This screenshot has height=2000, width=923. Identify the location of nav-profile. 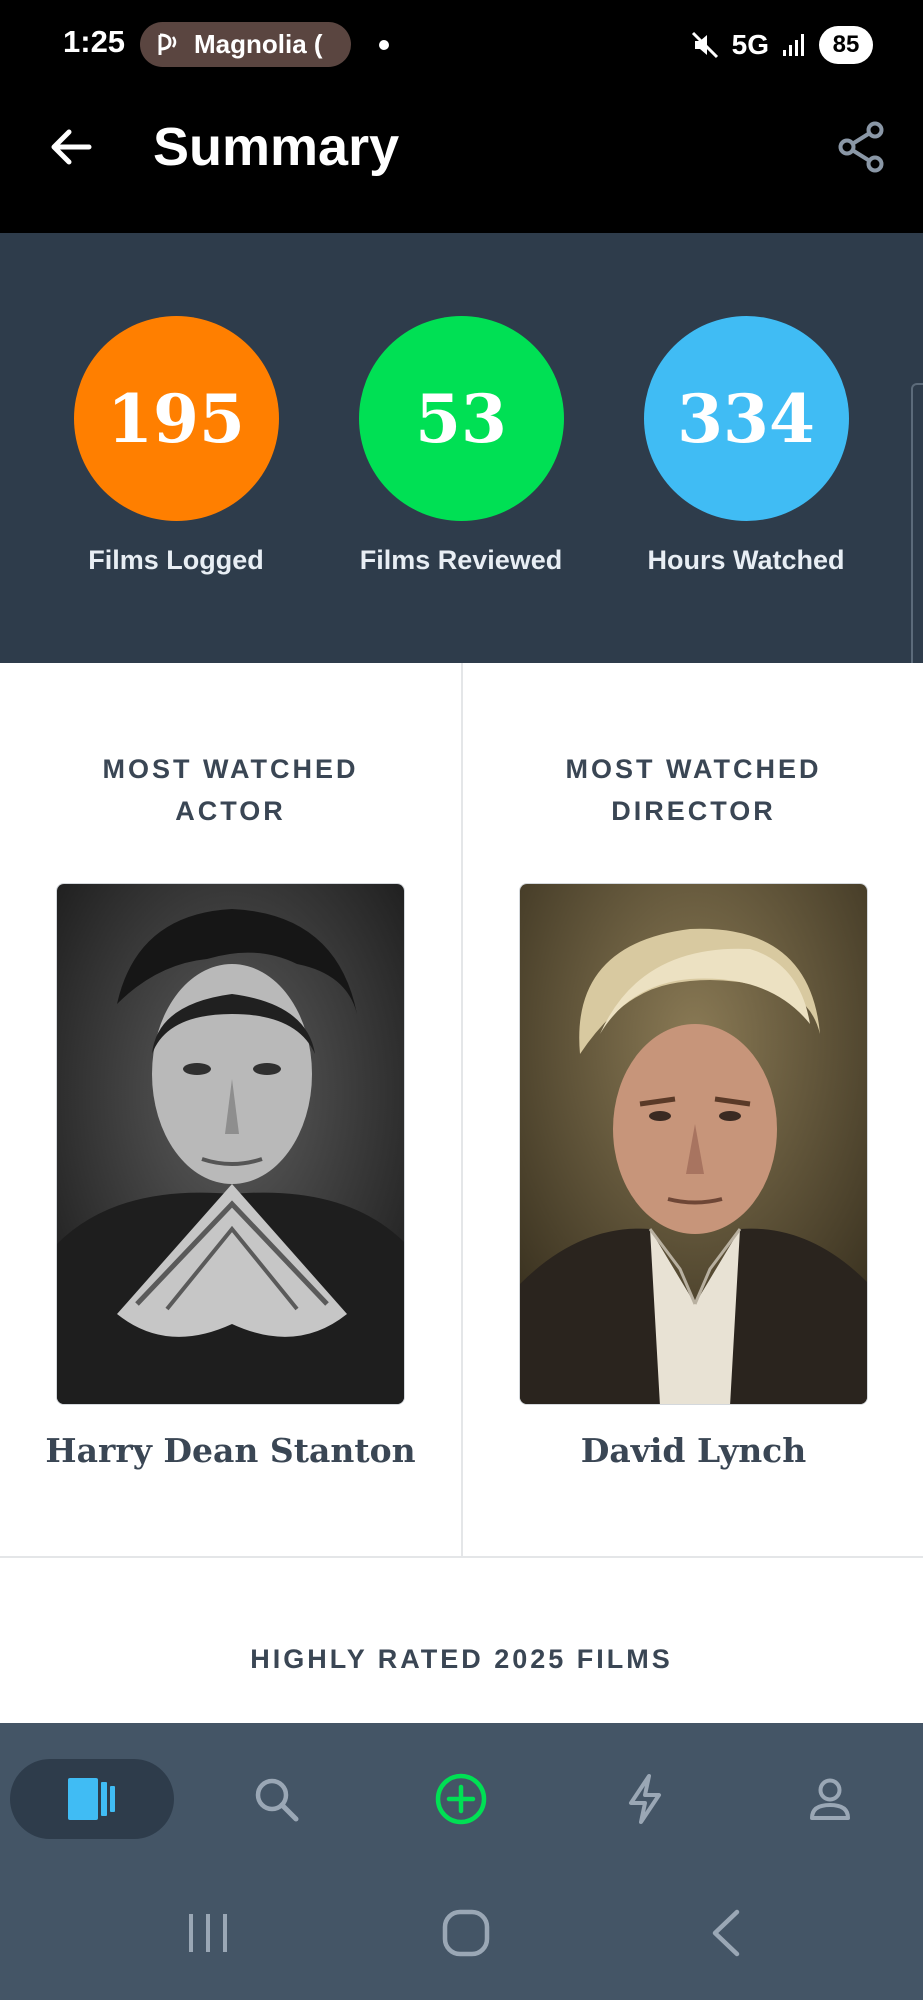
(830, 1799).